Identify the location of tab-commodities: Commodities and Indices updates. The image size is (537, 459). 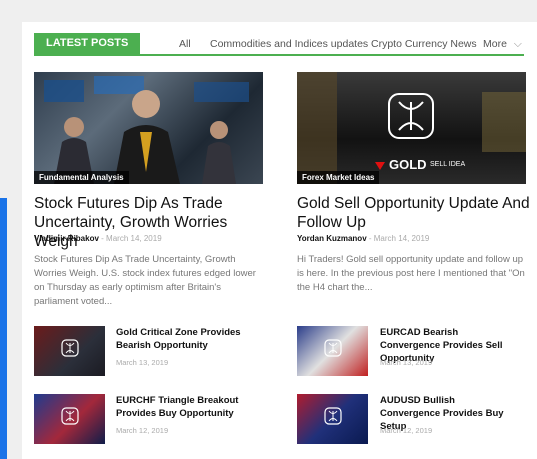
(289, 44).